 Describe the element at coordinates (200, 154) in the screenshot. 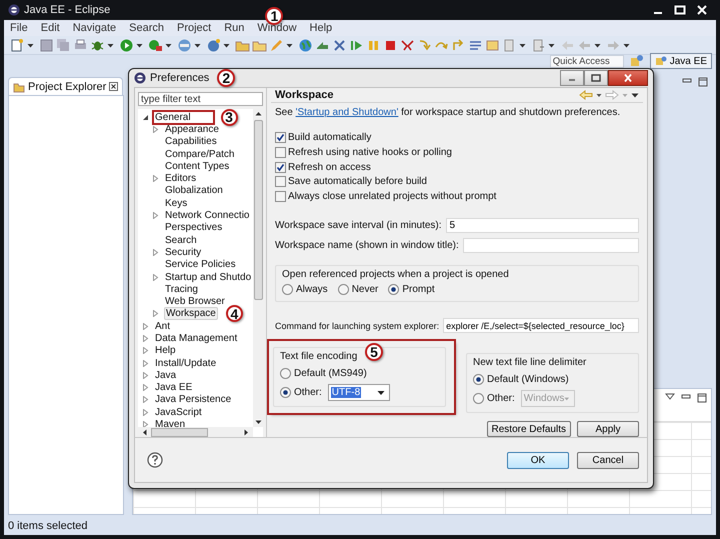

I see `tree-item: Compare/Patch` at that location.